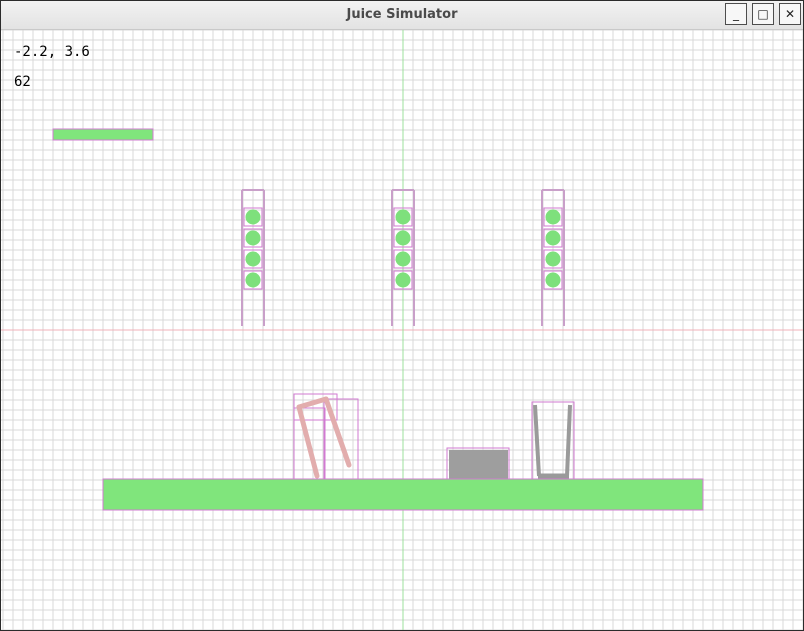  What do you see at coordinates (103, 134) in the screenshot?
I see `floating-platform` at bounding box center [103, 134].